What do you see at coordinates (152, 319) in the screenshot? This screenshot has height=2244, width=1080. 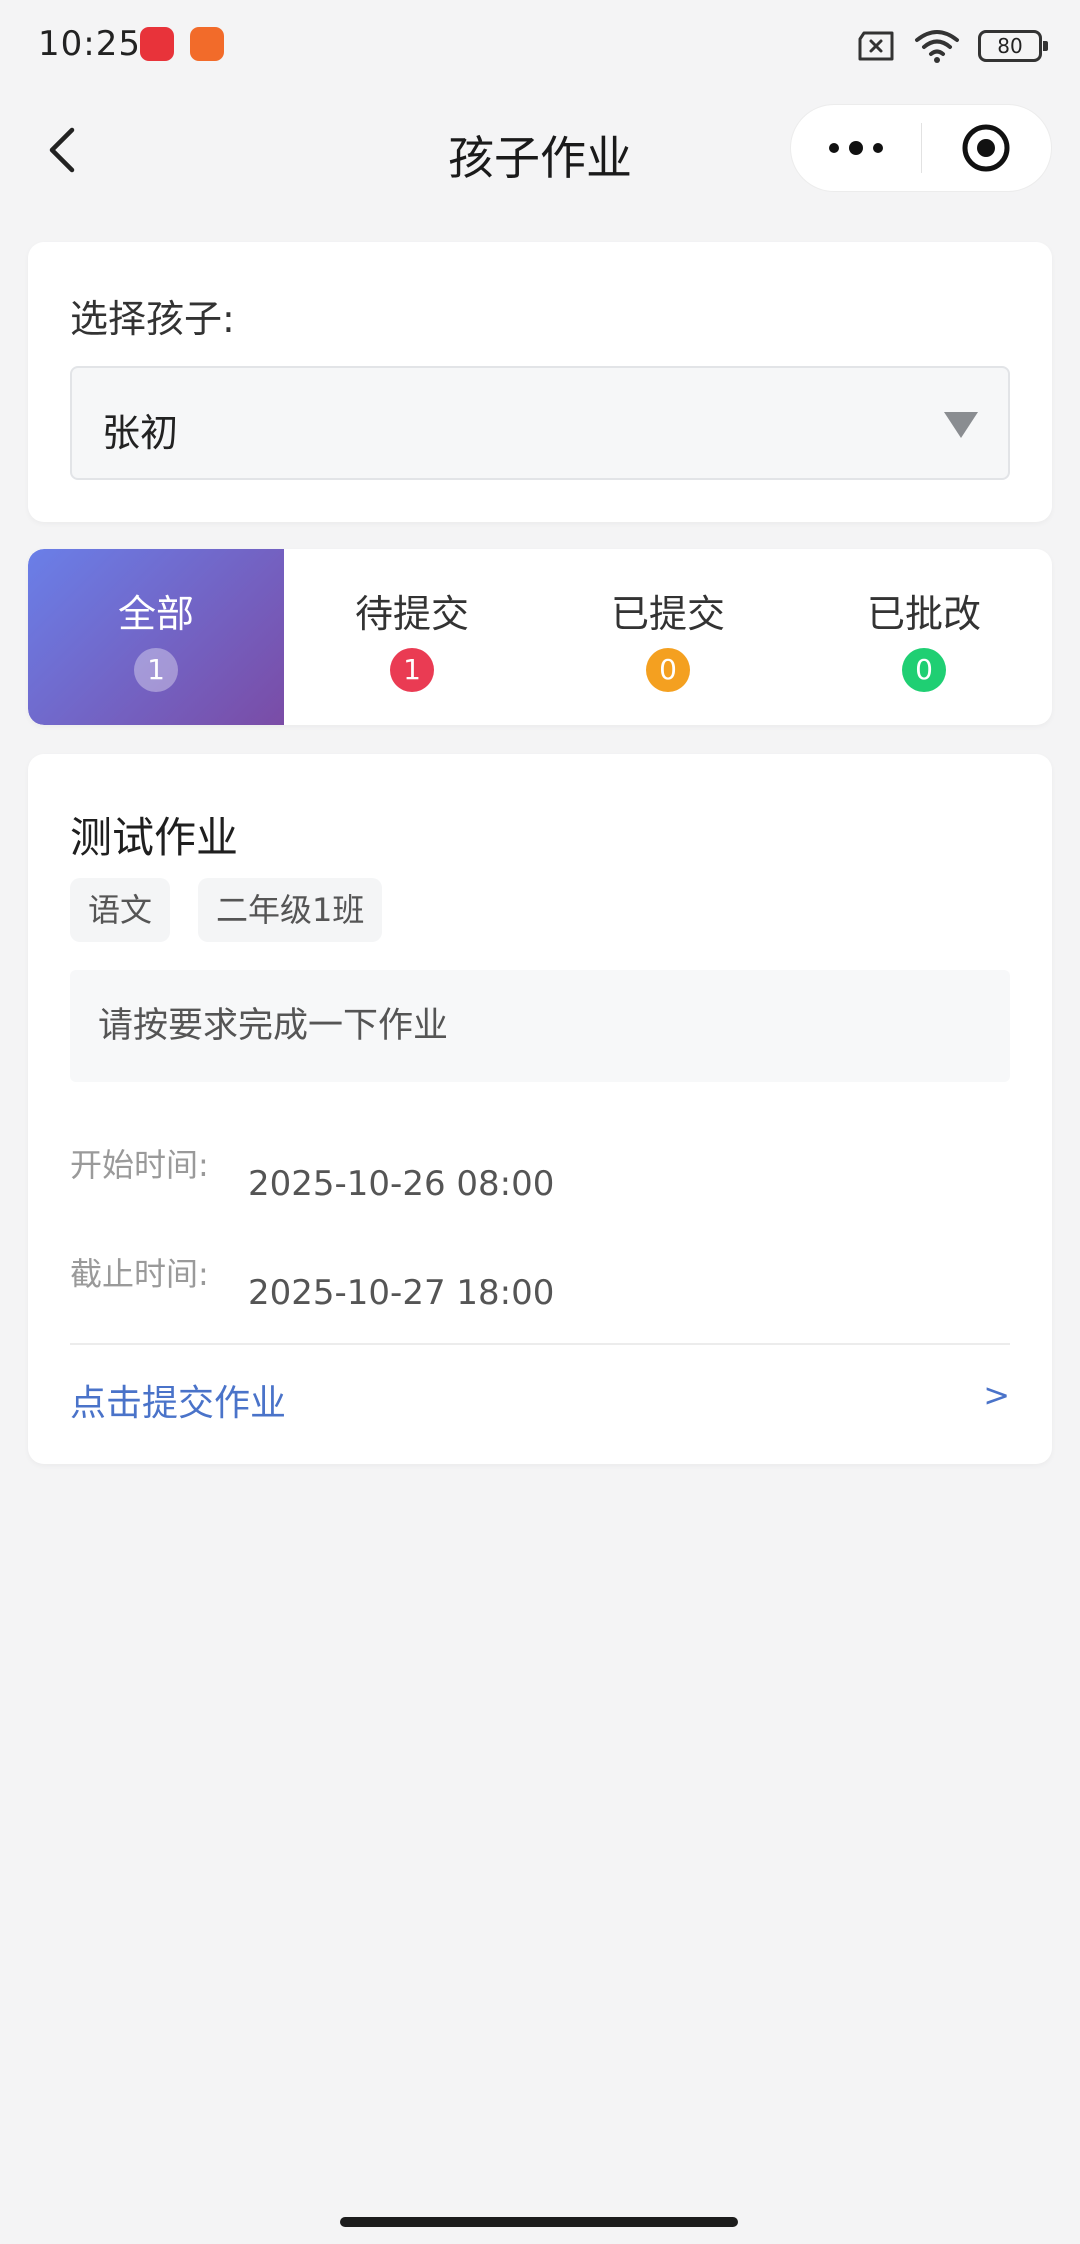 I see `child-selector-label: 选择孩子:` at bounding box center [152, 319].